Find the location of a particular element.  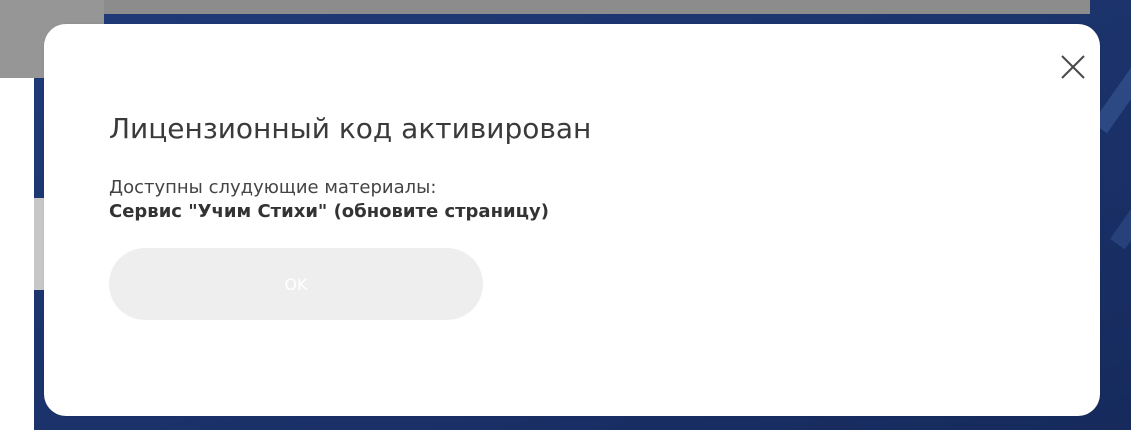

available-materials-label: Доступны слудующие материалы: is located at coordinates (273, 187).